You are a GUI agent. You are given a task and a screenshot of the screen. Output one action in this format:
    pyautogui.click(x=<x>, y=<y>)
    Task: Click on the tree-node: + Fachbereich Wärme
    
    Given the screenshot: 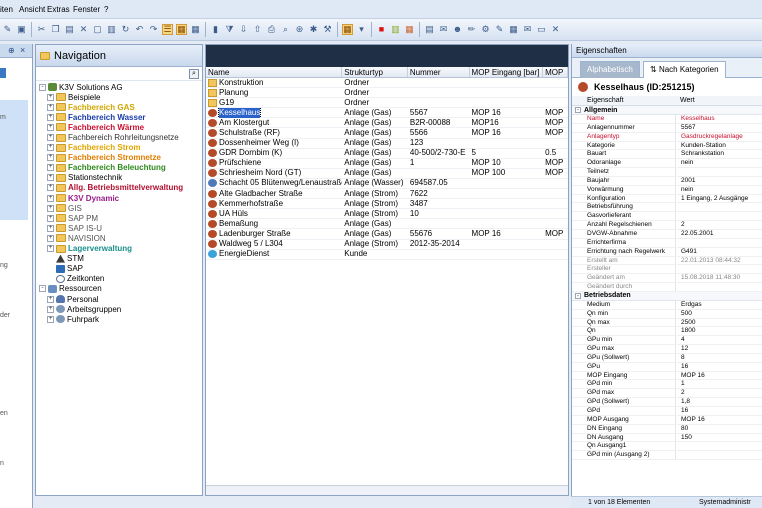 What is the action you would take?
    pyautogui.click(x=119, y=127)
    